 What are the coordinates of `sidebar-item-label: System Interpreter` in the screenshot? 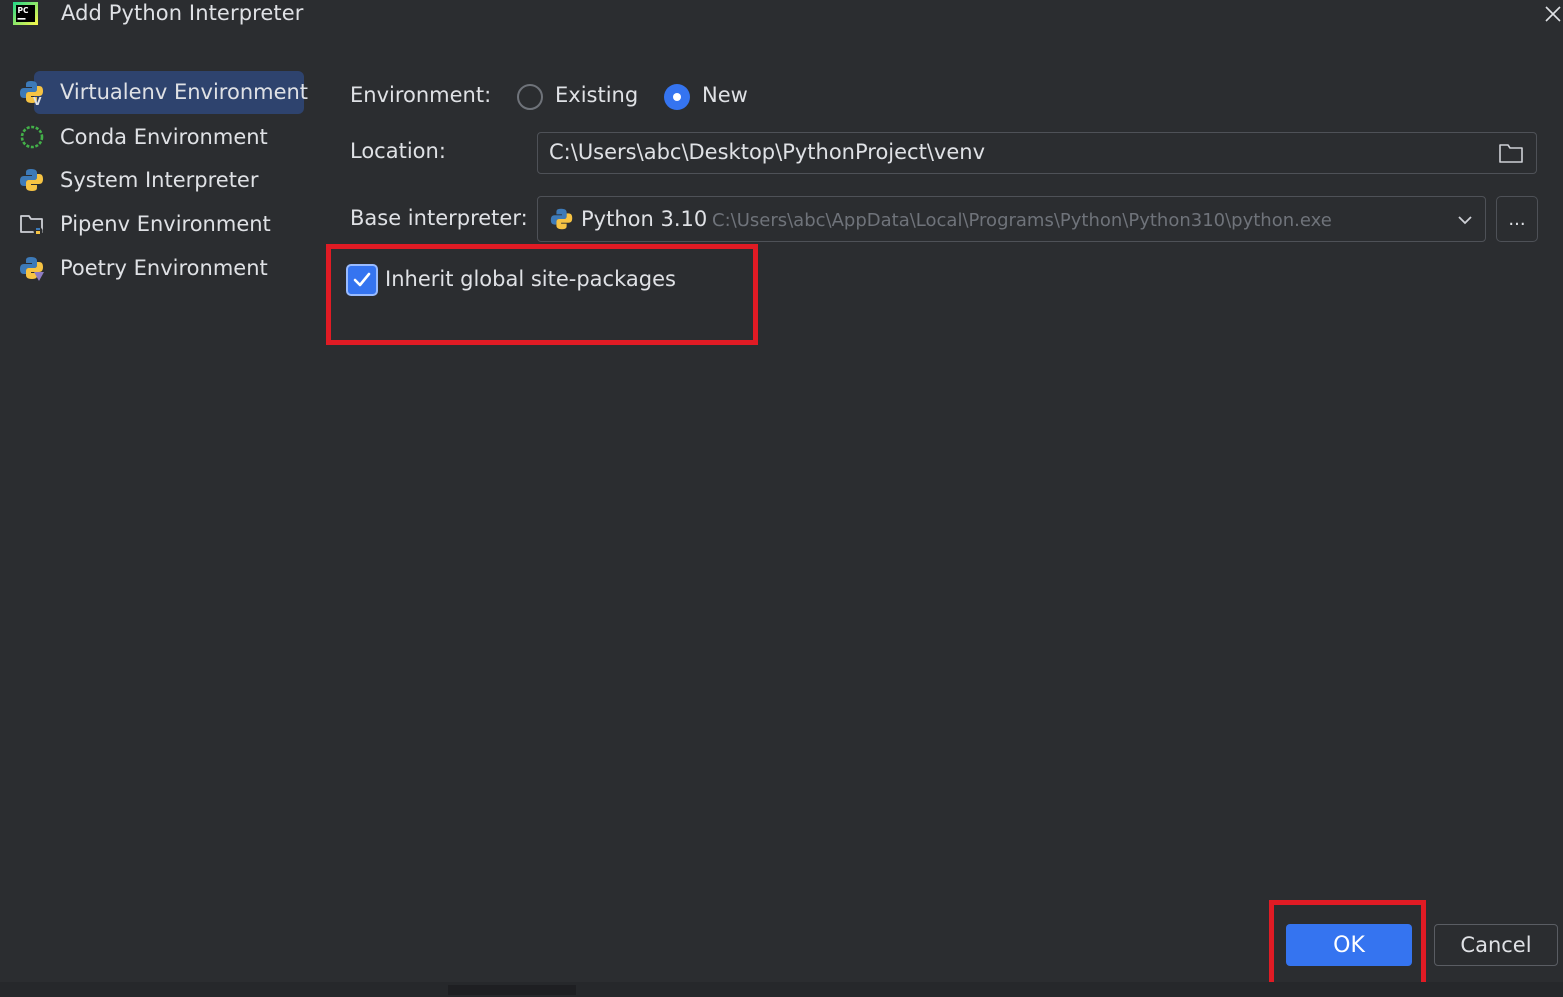 It's located at (159, 180).